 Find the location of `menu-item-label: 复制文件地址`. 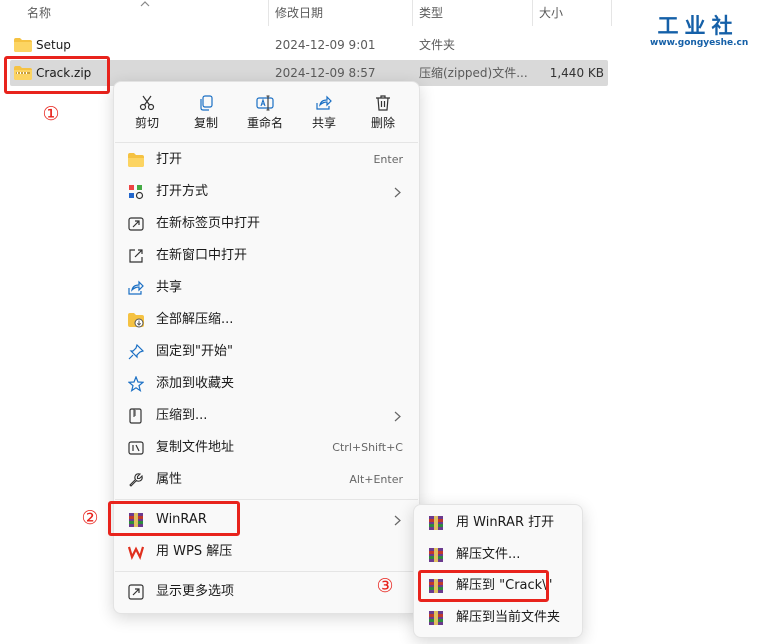

menu-item-label: 复制文件地址 is located at coordinates (195, 447).